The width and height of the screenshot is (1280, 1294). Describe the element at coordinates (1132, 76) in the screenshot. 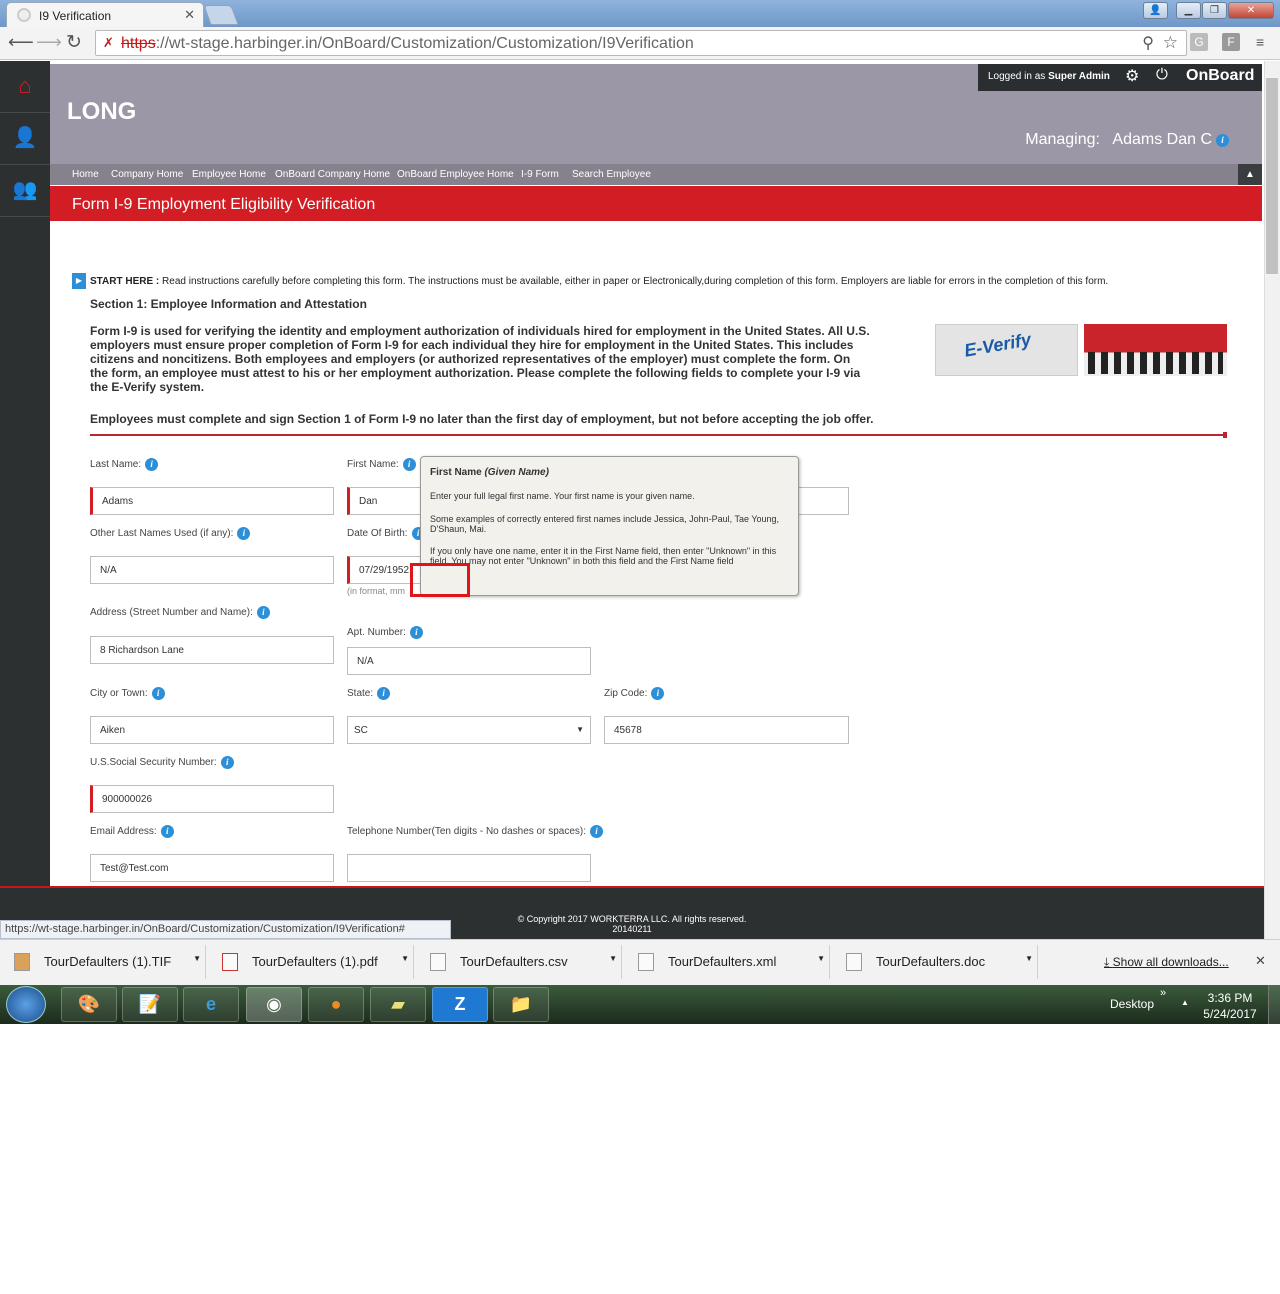

I see `gear-icon: ⚙` at that location.